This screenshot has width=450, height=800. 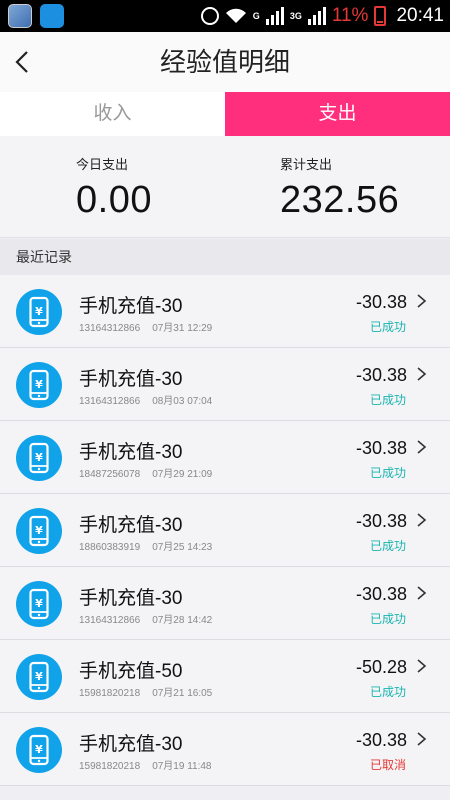 What do you see at coordinates (36, 16) in the screenshot?
I see `notification-icons` at bounding box center [36, 16].